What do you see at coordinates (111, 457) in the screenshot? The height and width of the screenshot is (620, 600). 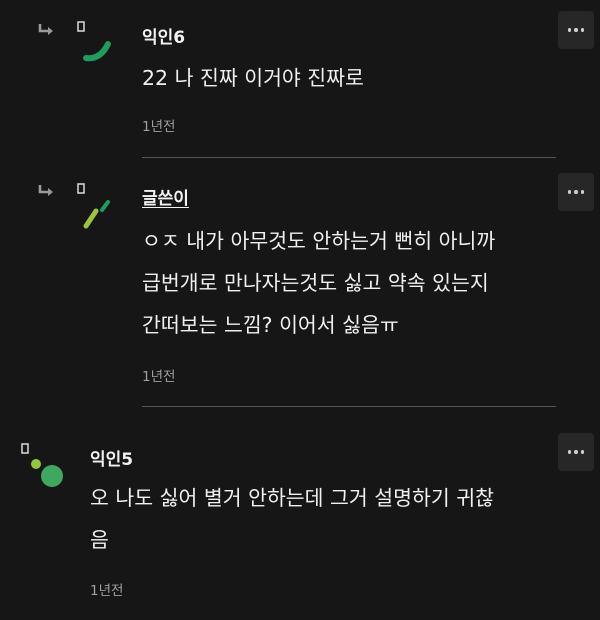 I see `comment-author: 익인5` at bounding box center [111, 457].